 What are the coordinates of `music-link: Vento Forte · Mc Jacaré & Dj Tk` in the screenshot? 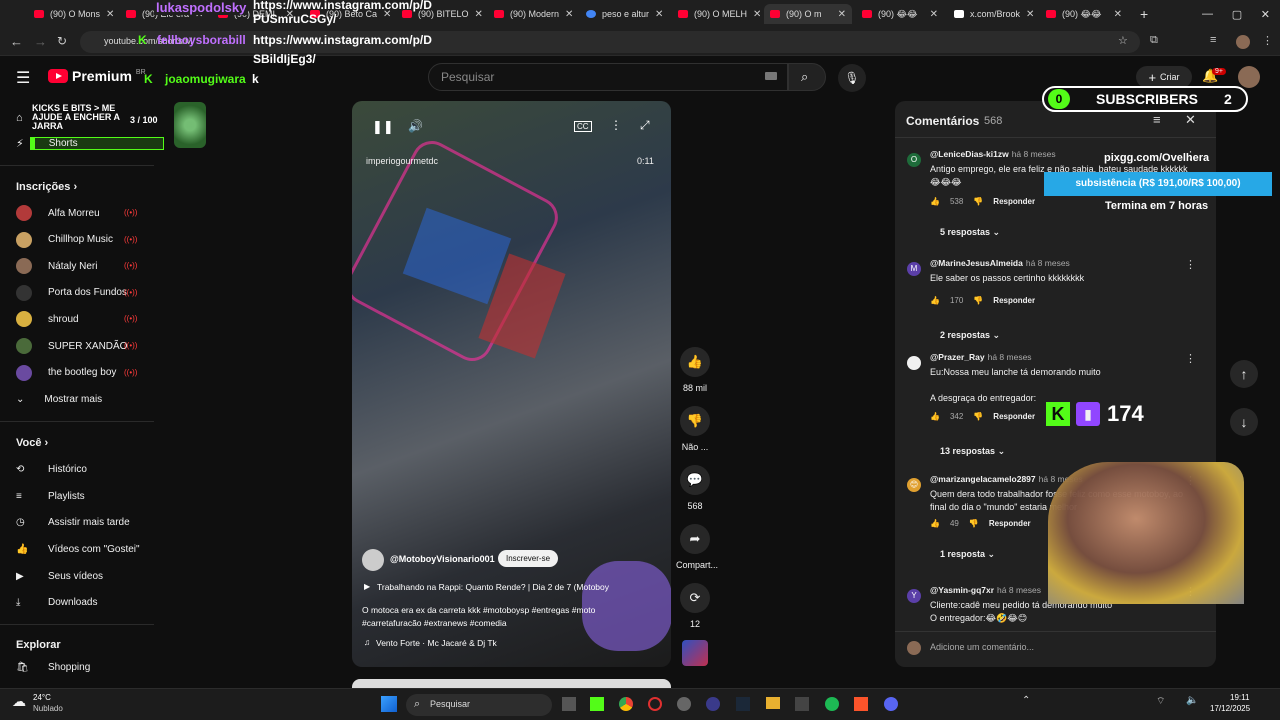 It's located at (436, 643).